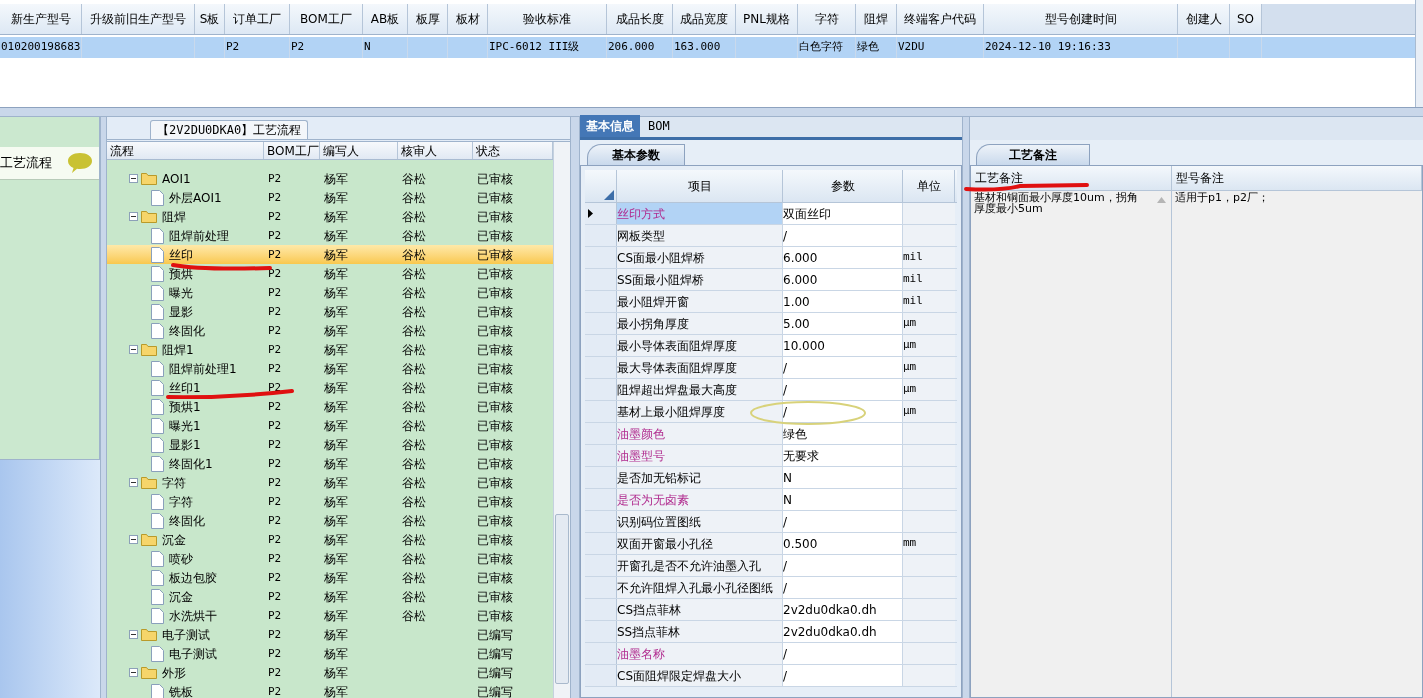 The image size is (1423, 698). I want to click on column-header: 字符, so click(827, 19).